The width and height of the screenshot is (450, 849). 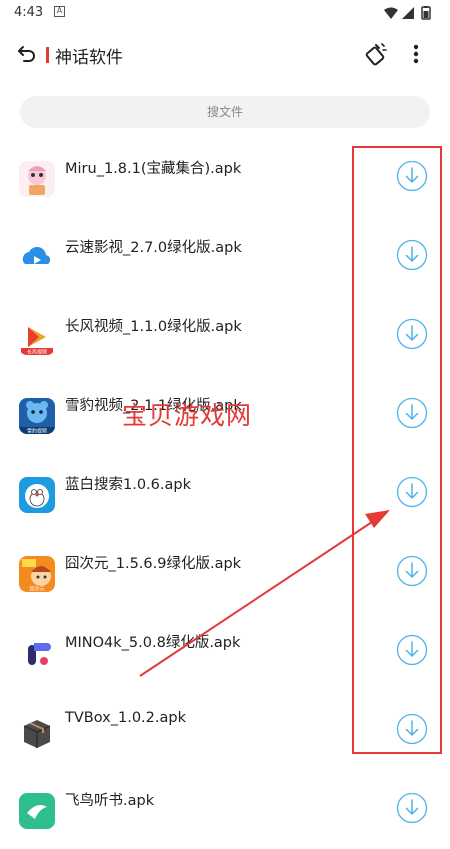 What do you see at coordinates (47, 55) in the screenshot?
I see `title-accent-bar` at bounding box center [47, 55].